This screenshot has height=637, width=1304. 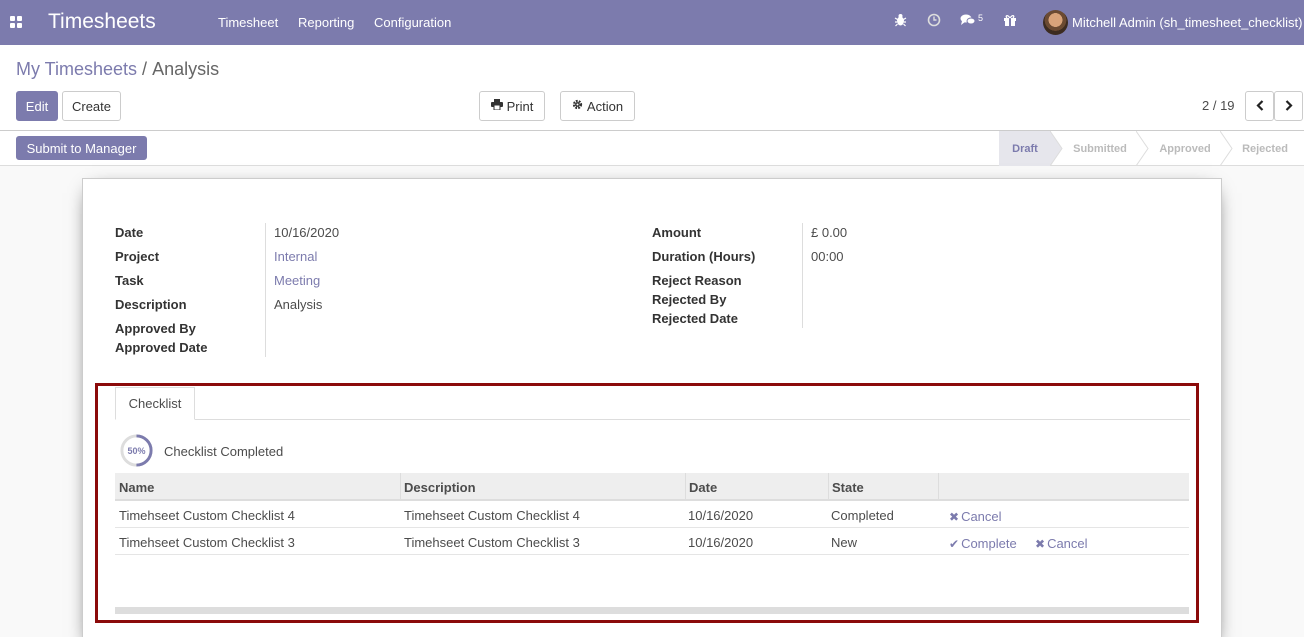 I want to click on stage-rejected: Rejected, so click(x=1265, y=148).